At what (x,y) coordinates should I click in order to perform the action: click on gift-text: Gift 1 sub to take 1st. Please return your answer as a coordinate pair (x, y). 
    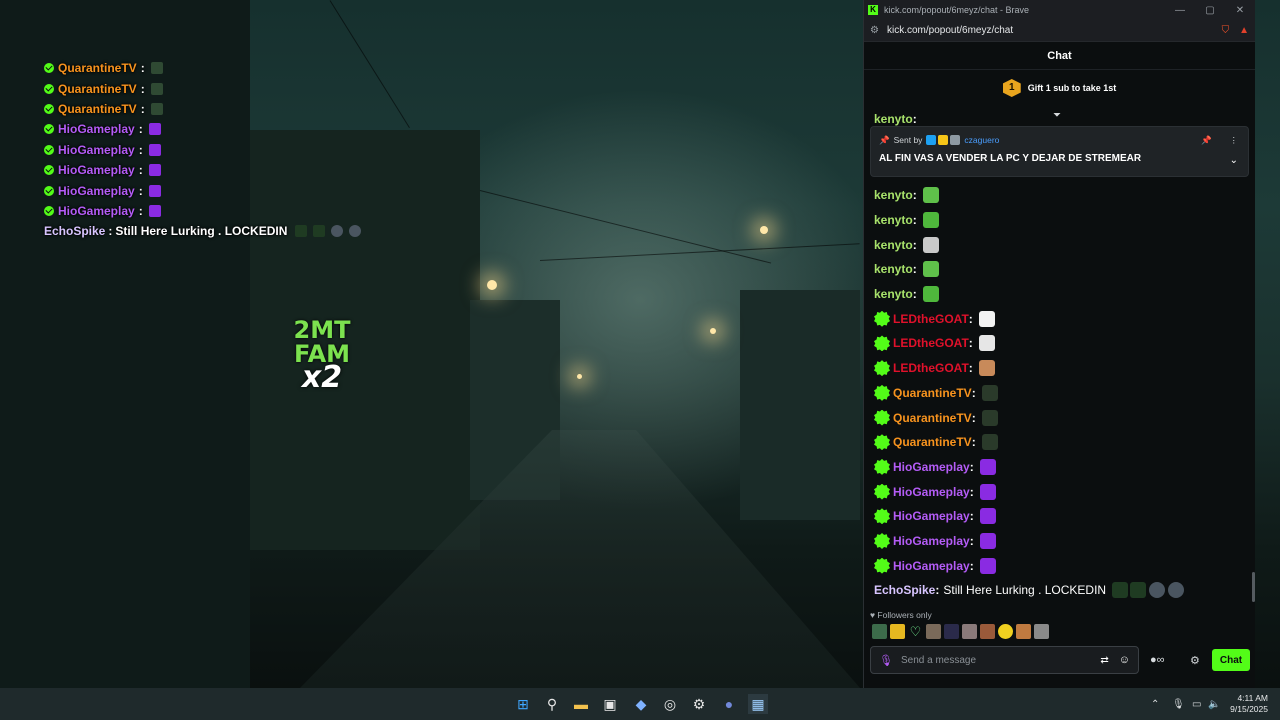
    Looking at the image, I should click on (1072, 88).